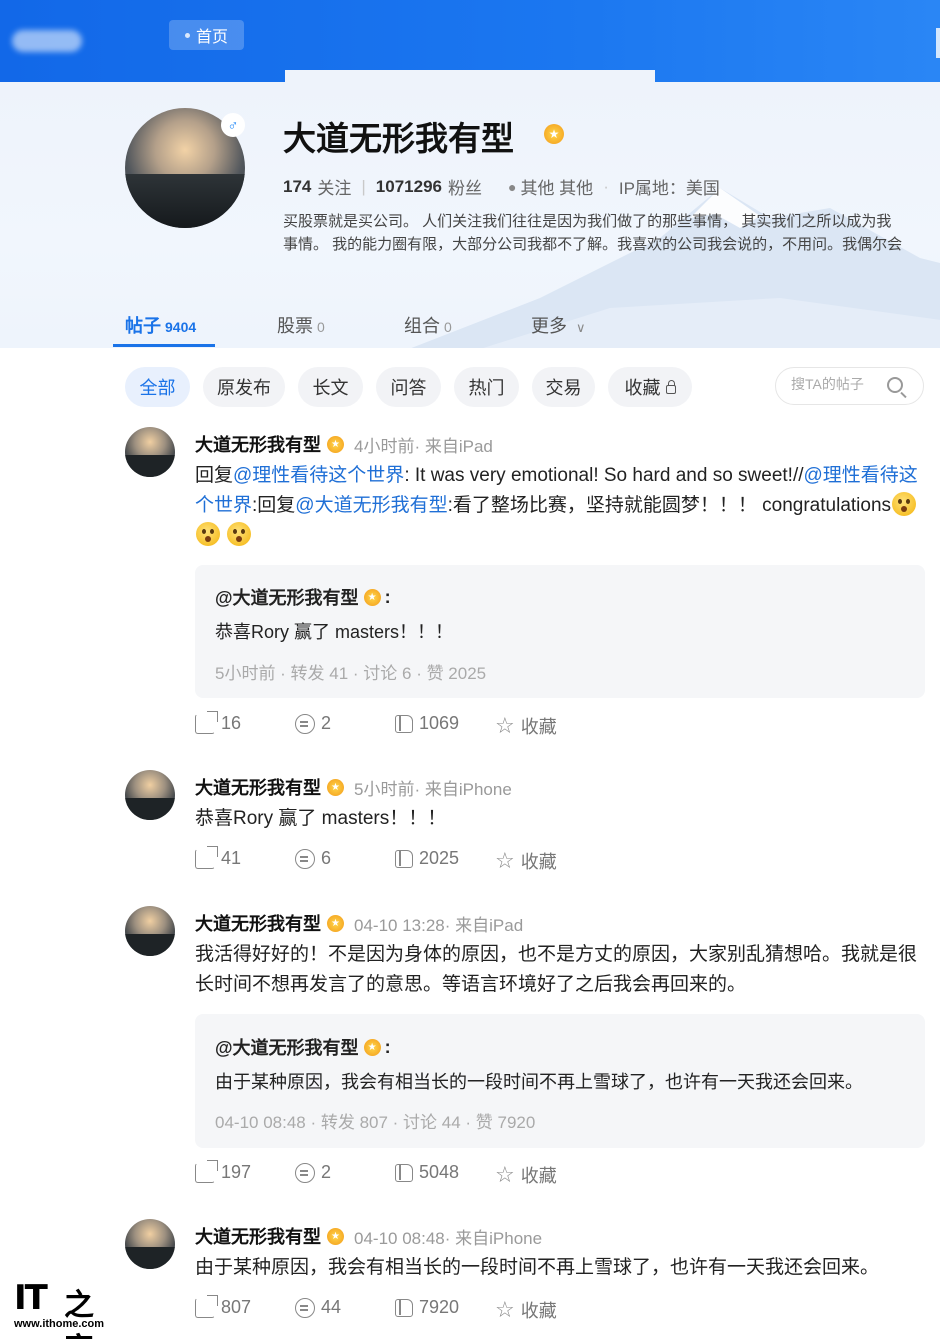 This screenshot has height=1339, width=940. Describe the element at coordinates (938, 43) in the screenshot. I see `topbar-edge-mark` at that location.